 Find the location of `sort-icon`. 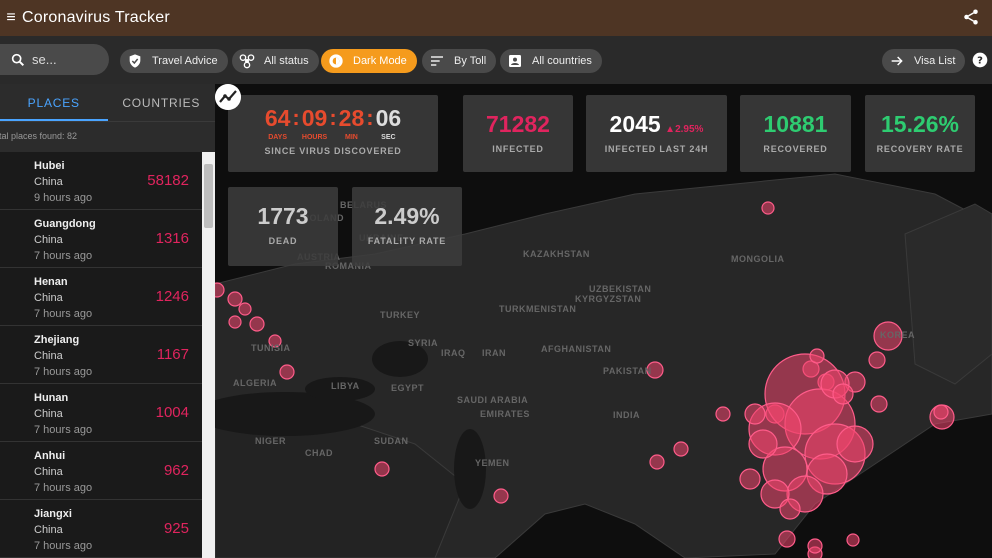

sort-icon is located at coordinates (437, 61).